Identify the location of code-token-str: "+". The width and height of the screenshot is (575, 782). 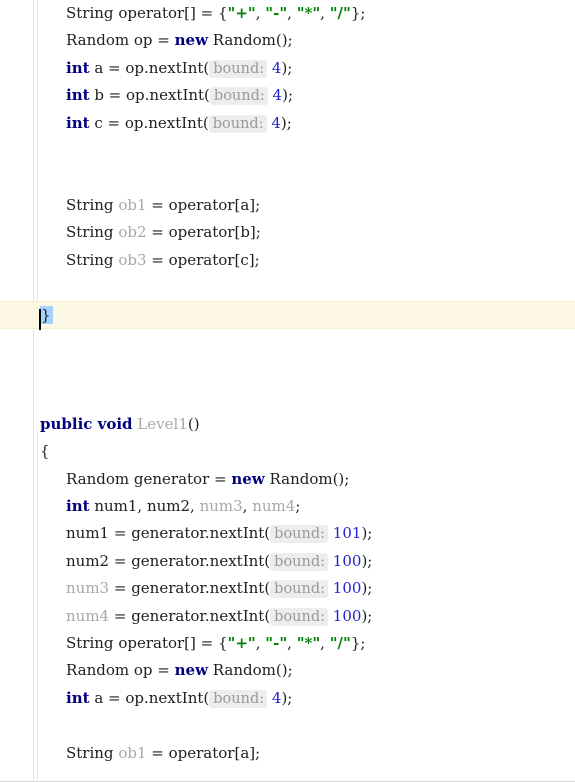
(241, 642).